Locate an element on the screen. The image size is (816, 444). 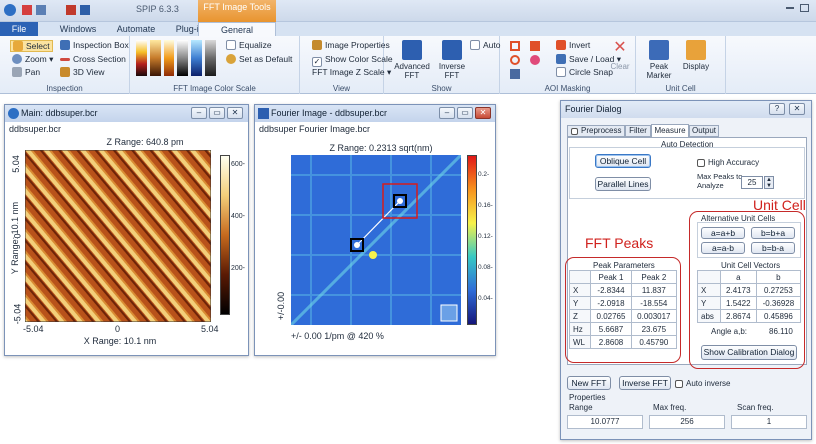
inspection-box-button: Inspection Box is located at coordinates (94, 45).